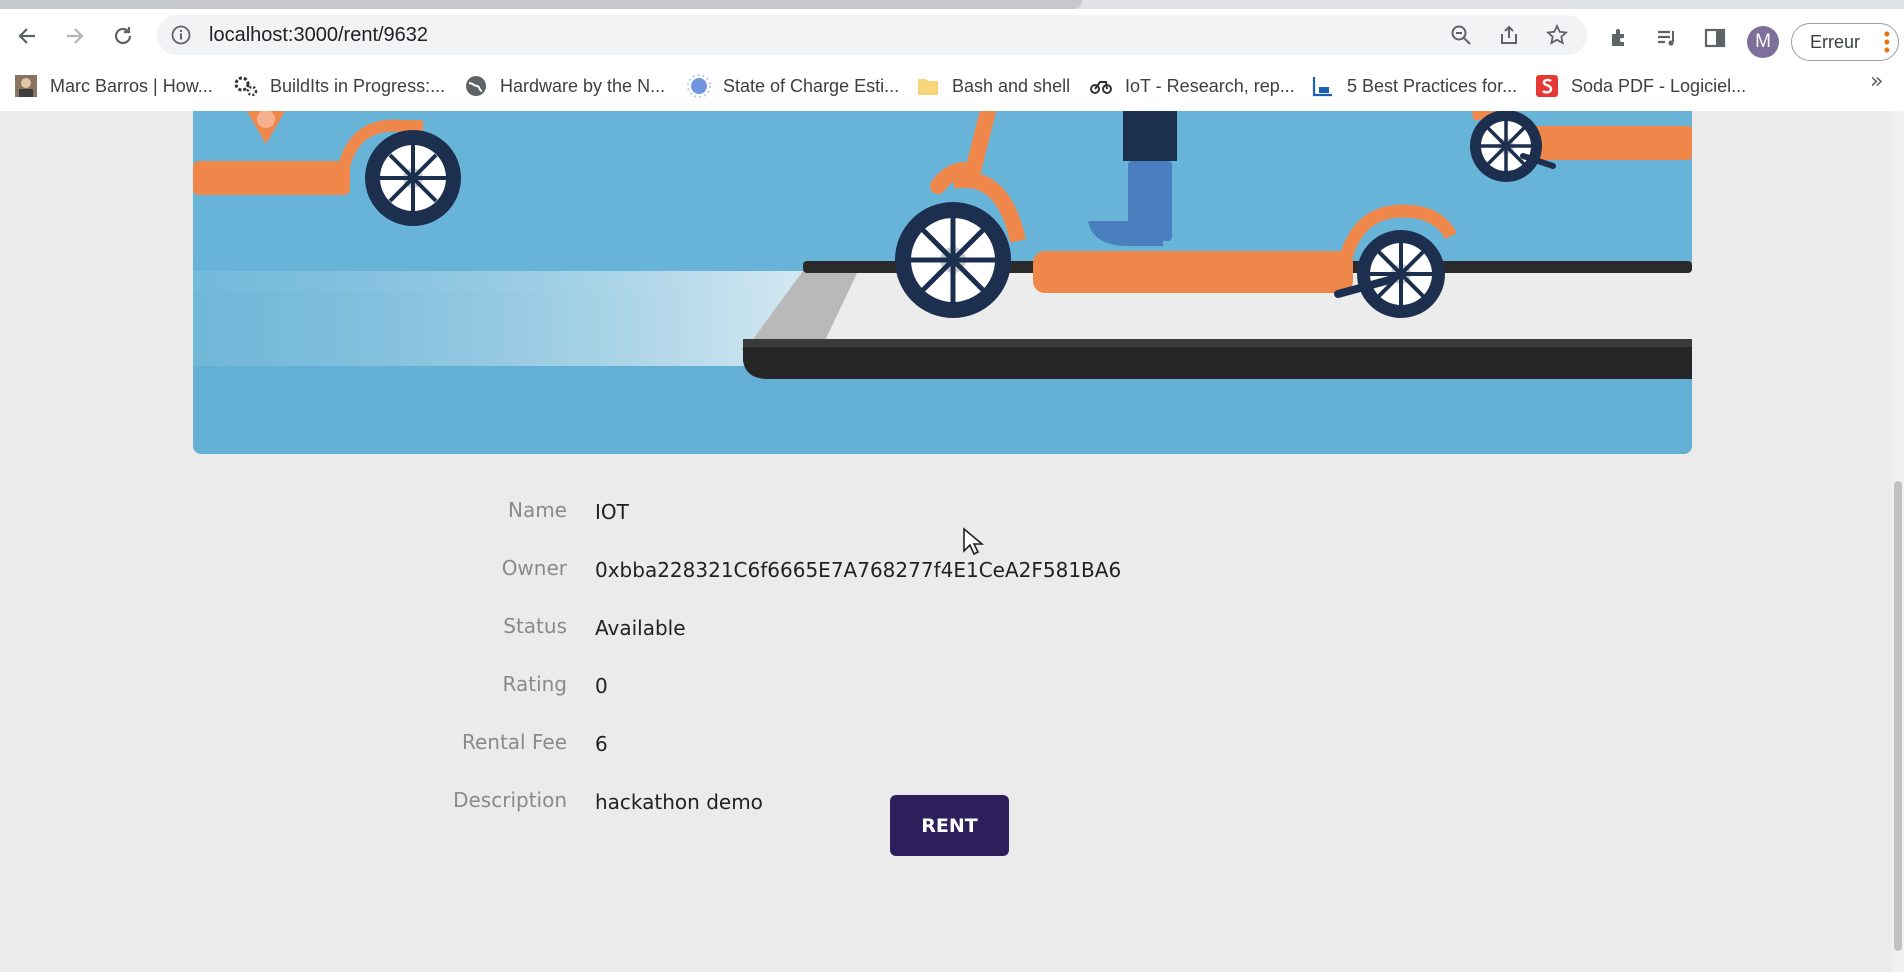  Describe the element at coordinates (246, 86) in the screenshot. I see `gears-icon` at that location.